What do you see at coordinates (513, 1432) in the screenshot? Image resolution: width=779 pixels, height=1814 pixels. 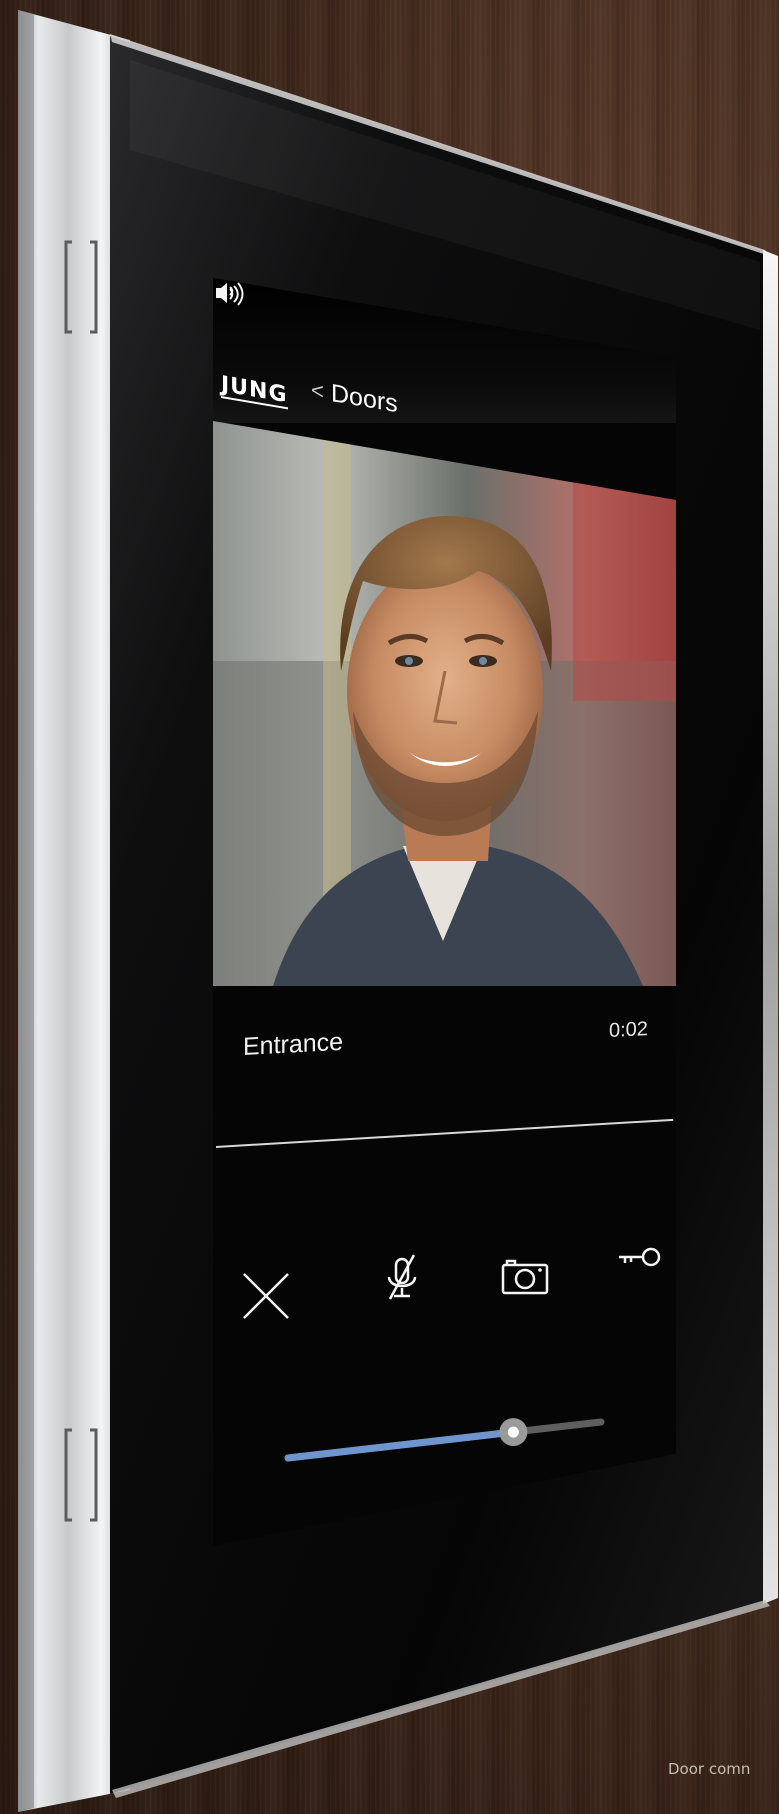 I see `volume-knob-center` at bounding box center [513, 1432].